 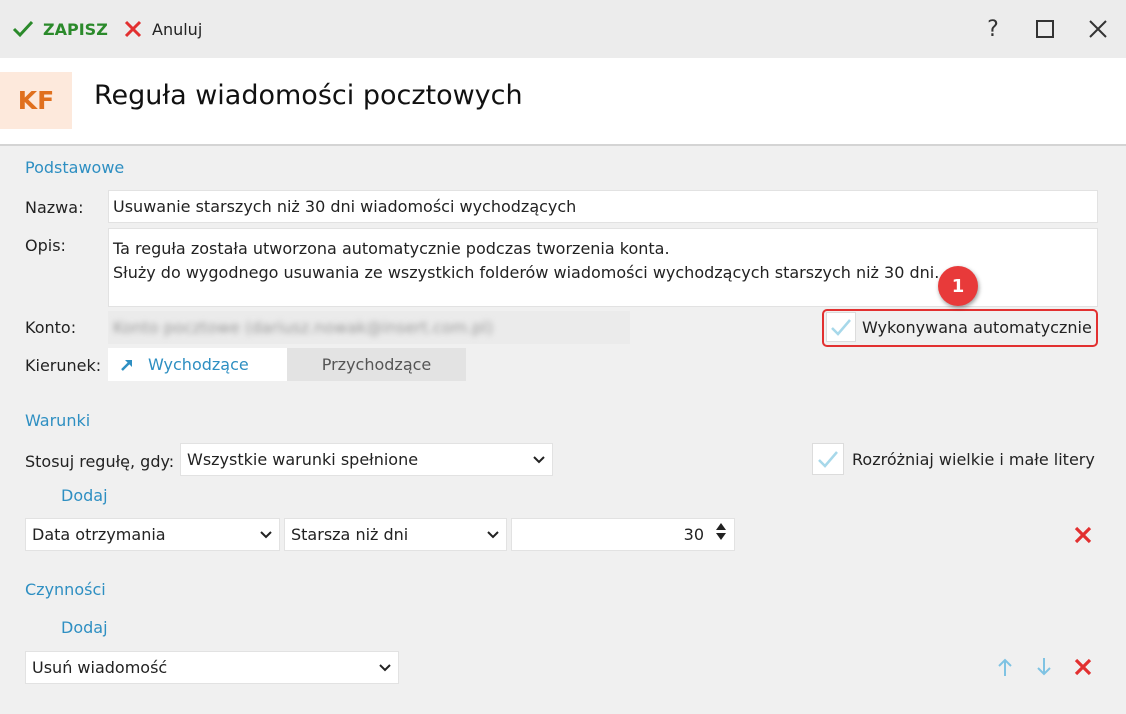 I want to click on spin-down-icon, so click(x=721, y=536).